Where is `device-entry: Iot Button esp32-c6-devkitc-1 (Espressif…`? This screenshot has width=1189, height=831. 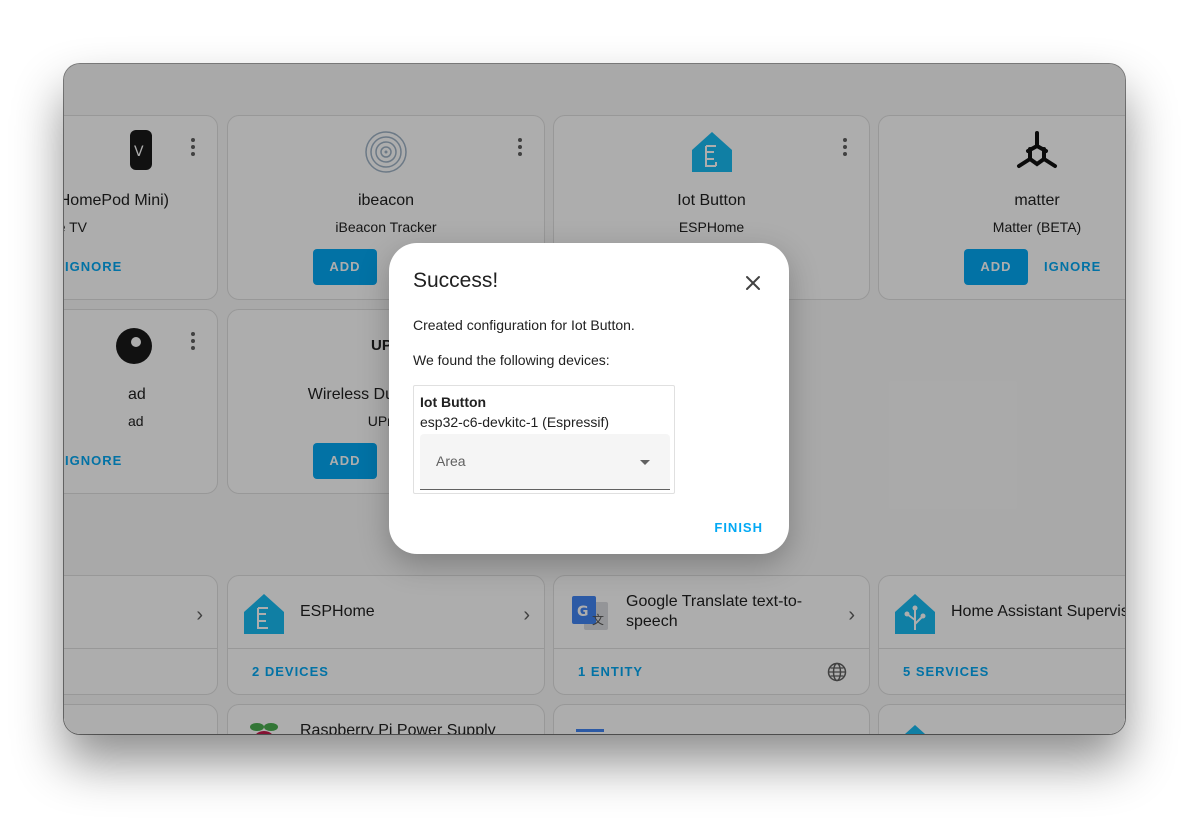
device-entry: Iot Button esp32-c6-devkitc-1 (Espressif… is located at coordinates (544, 439).